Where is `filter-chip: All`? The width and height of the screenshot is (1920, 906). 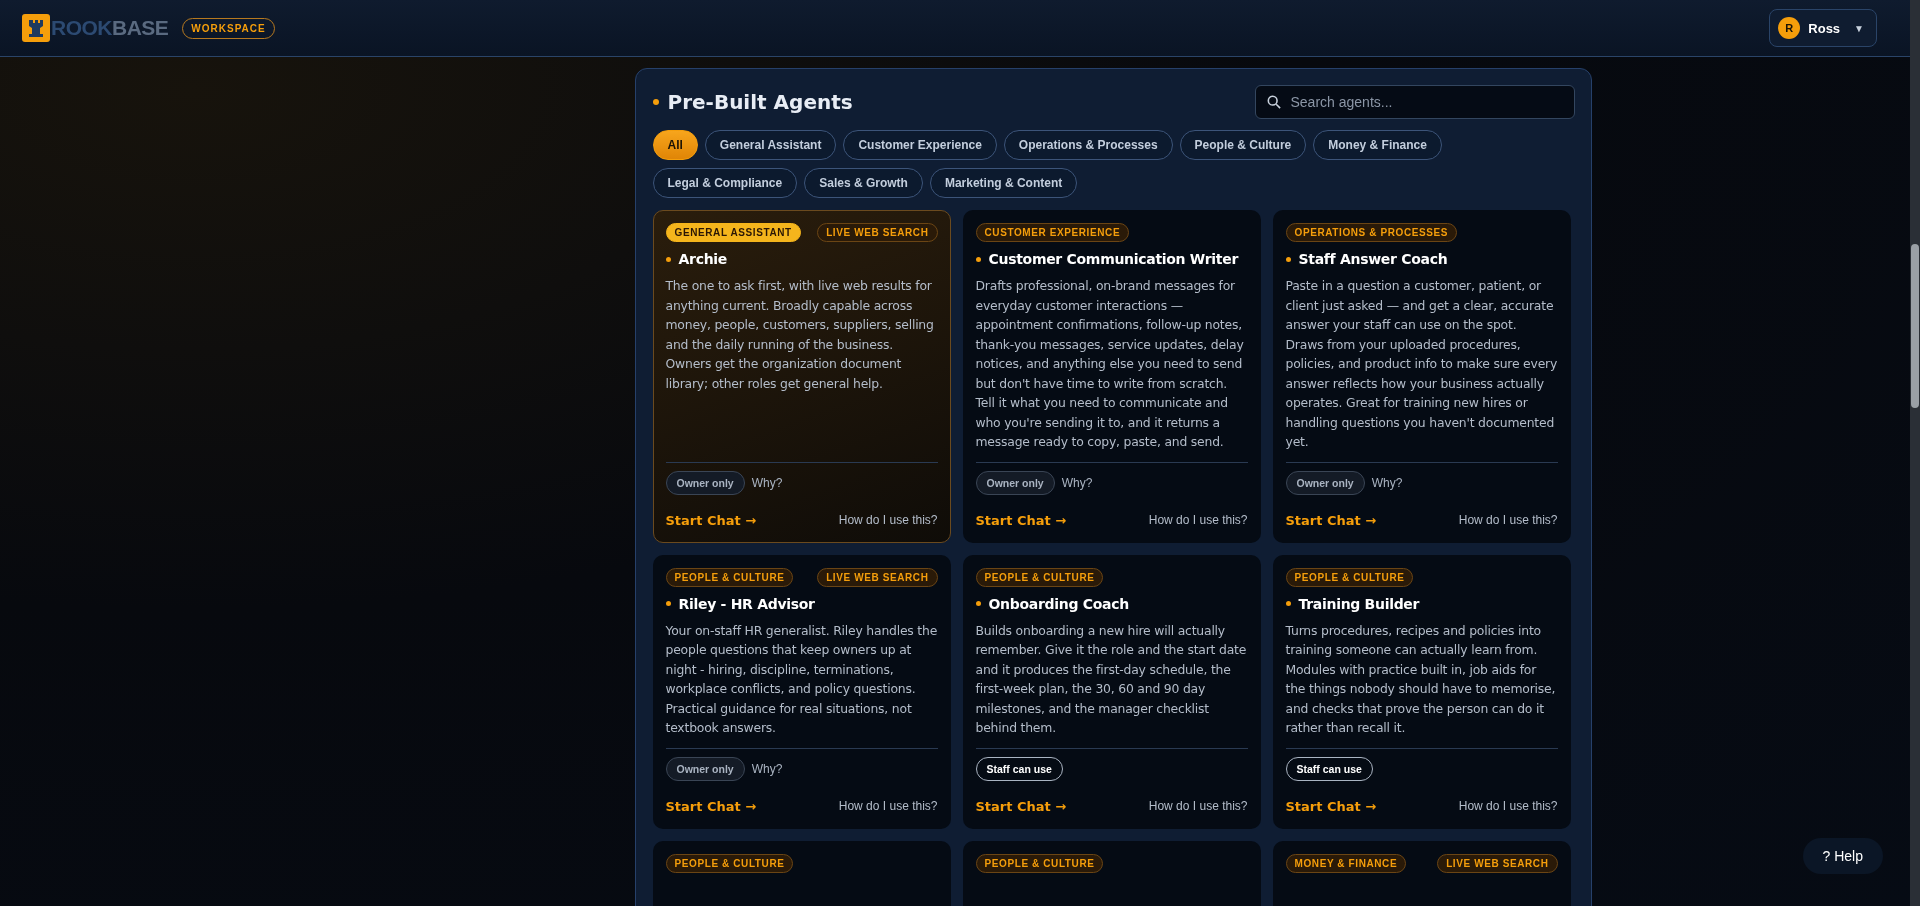 filter-chip: All is located at coordinates (675, 145).